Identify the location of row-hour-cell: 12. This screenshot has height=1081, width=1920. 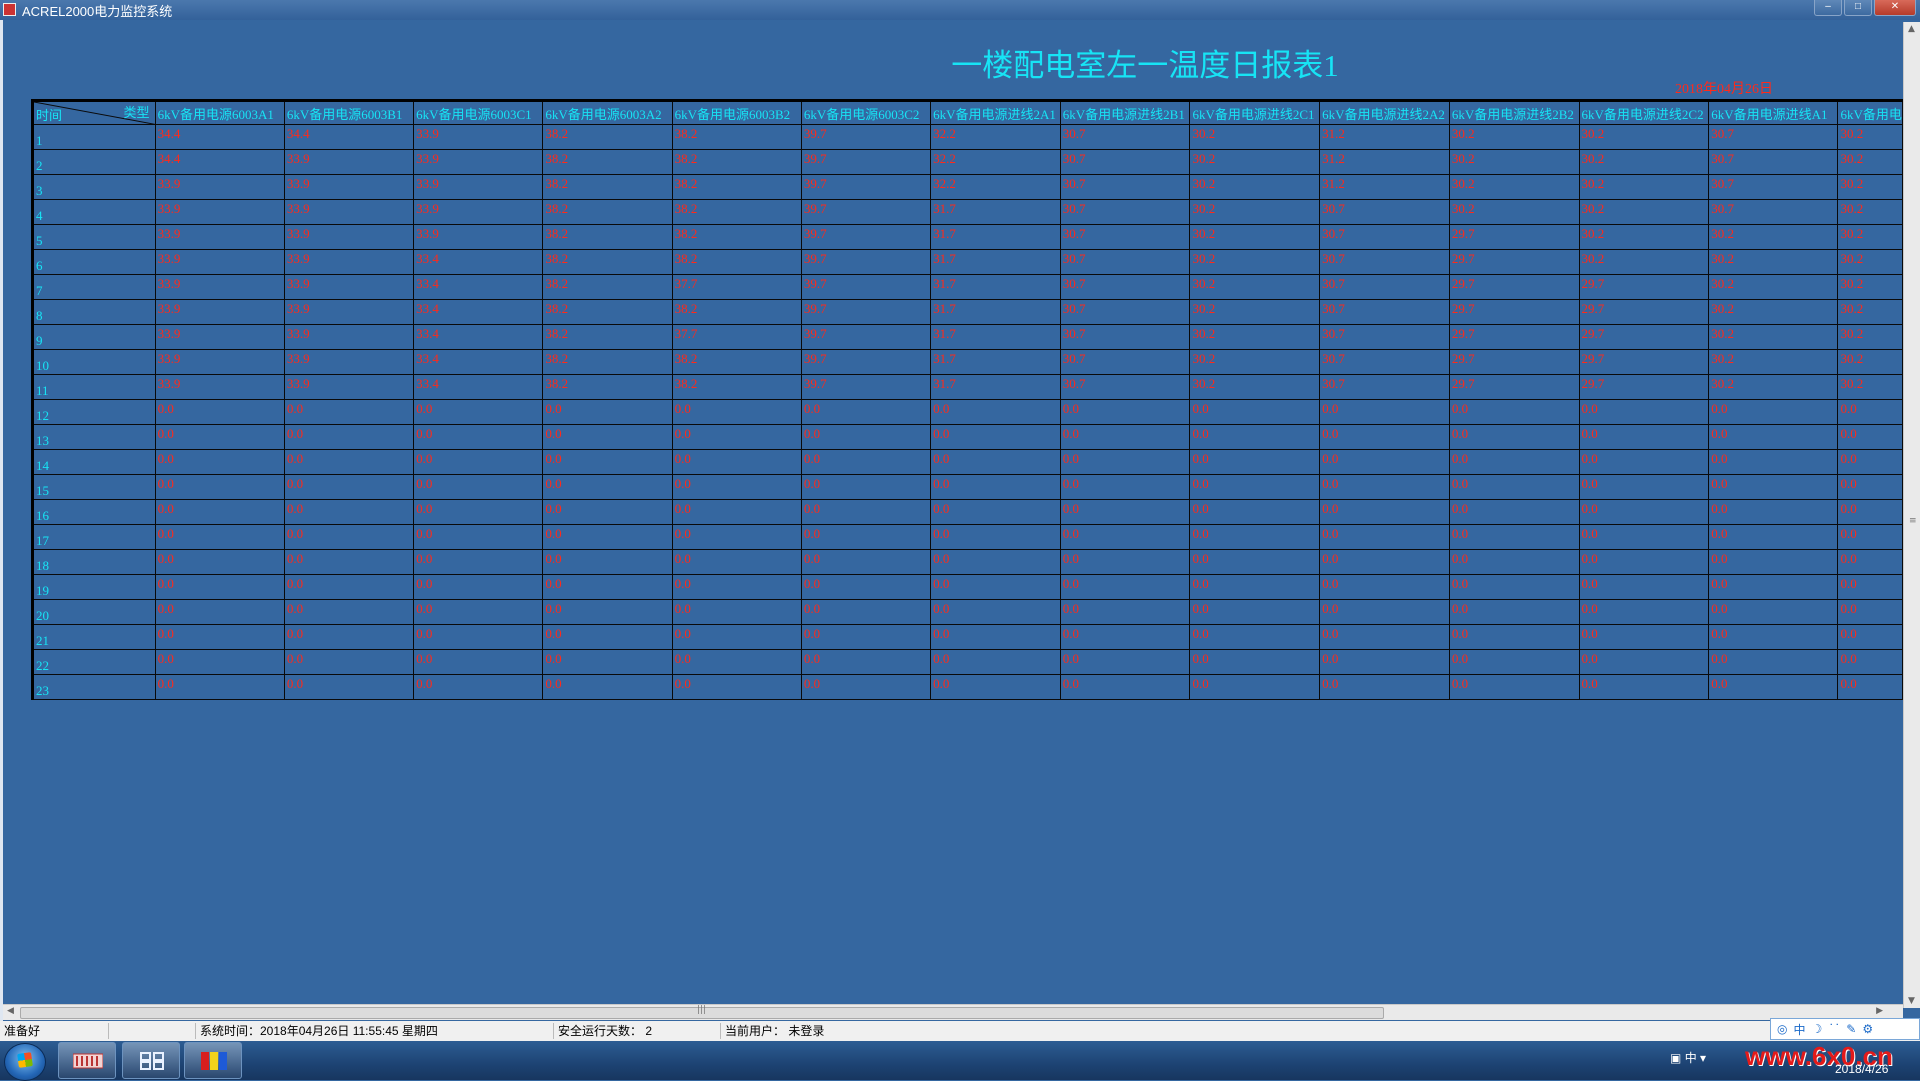
(94, 412).